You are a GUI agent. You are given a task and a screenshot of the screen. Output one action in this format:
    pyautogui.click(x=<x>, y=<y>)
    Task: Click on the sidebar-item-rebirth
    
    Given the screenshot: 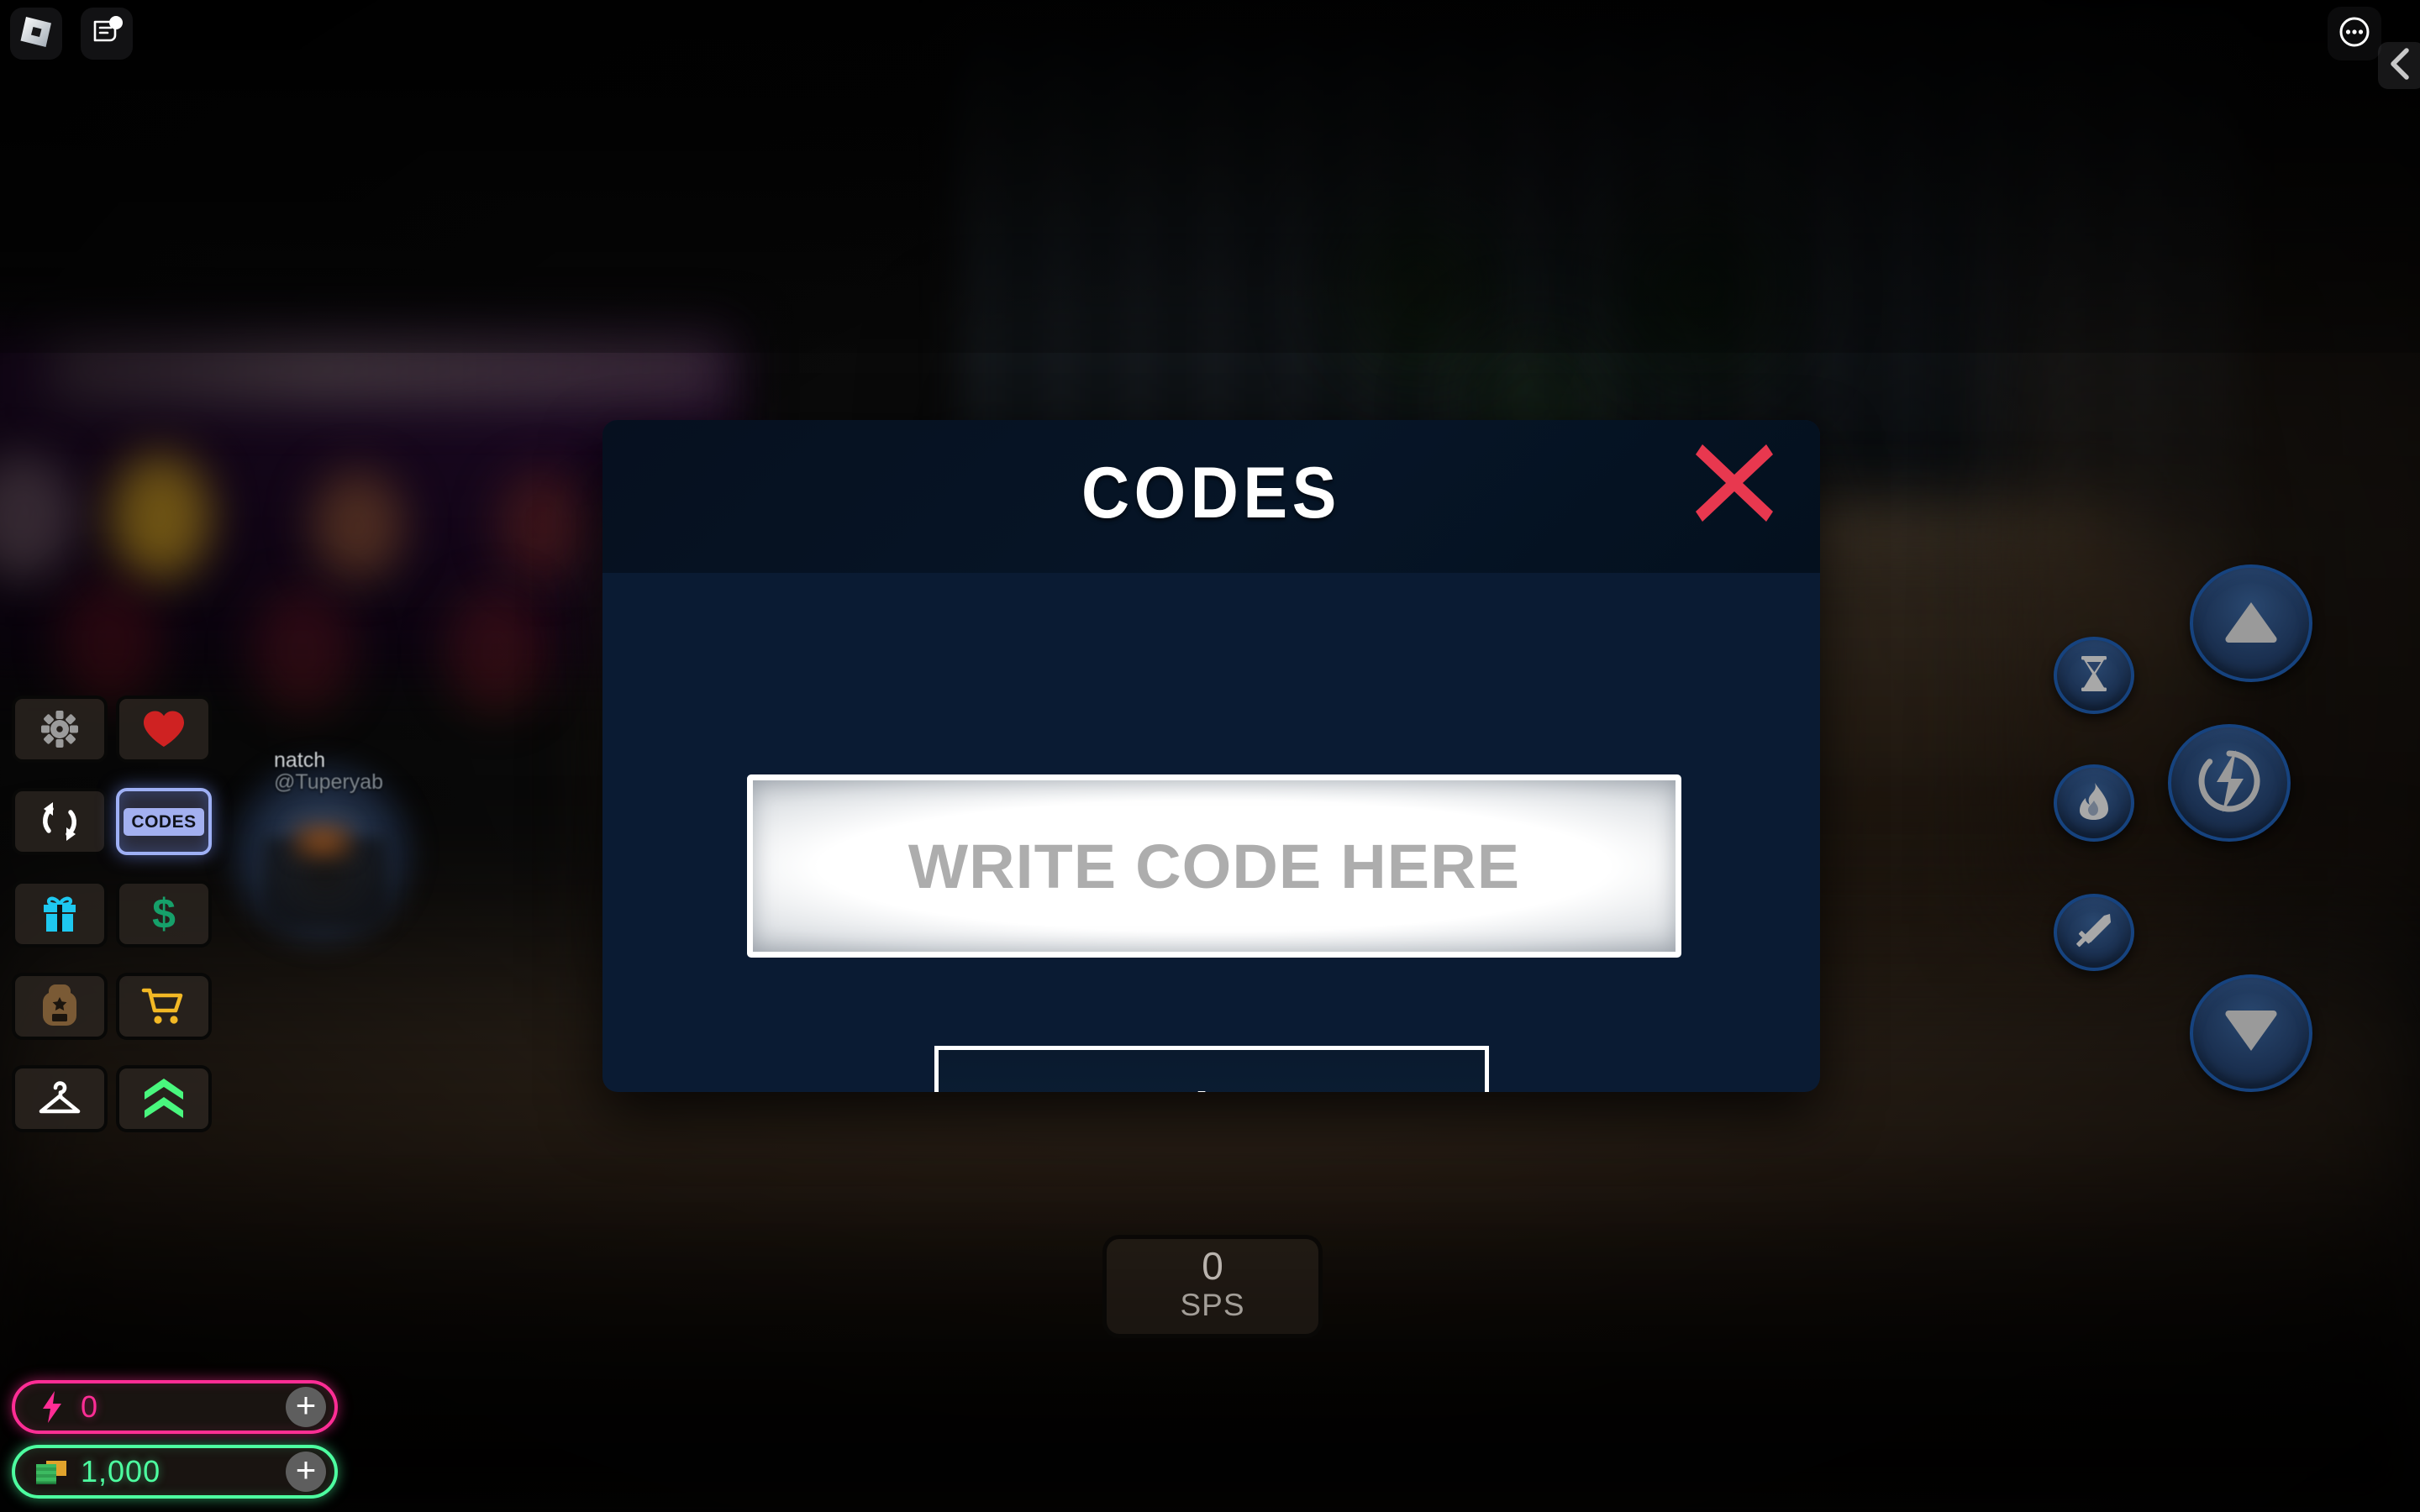 What is the action you would take?
    pyautogui.click(x=60, y=821)
    